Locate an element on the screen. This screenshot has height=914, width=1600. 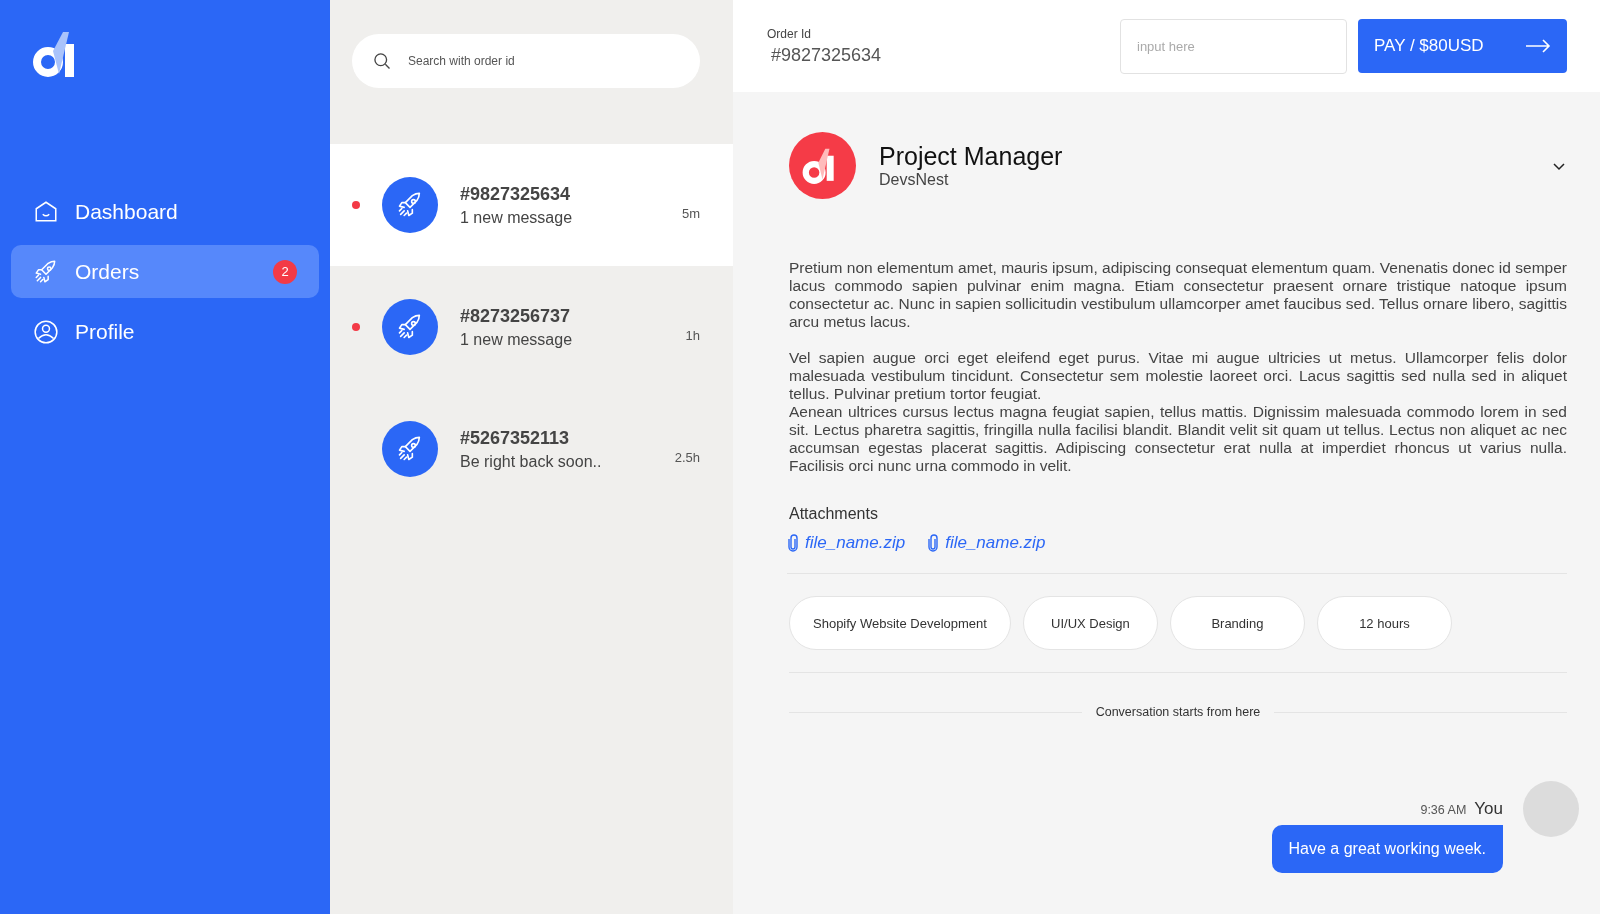
tag-chip: Shopify Website Development is located at coordinates (900, 623).